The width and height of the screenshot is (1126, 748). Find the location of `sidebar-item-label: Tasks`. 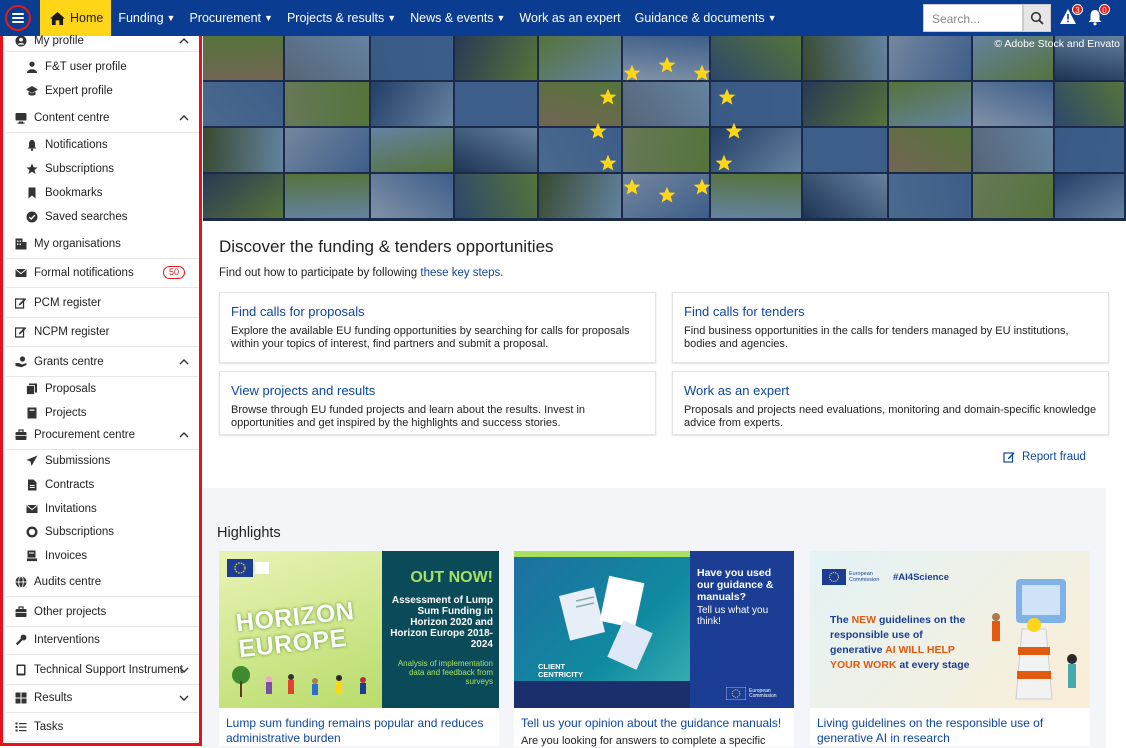

sidebar-item-label: Tasks is located at coordinates (49, 726).